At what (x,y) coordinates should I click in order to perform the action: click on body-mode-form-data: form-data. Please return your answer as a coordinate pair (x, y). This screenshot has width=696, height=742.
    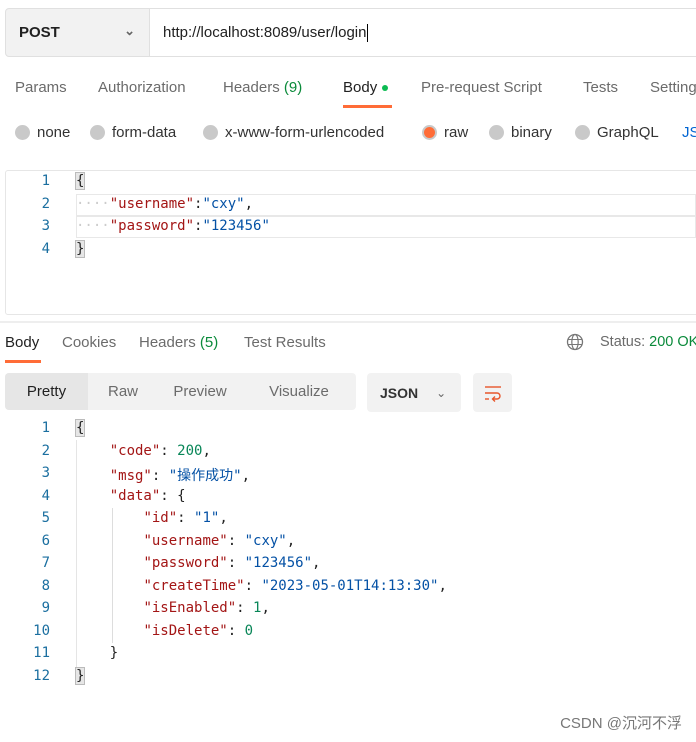
    Looking at the image, I should click on (133, 132).